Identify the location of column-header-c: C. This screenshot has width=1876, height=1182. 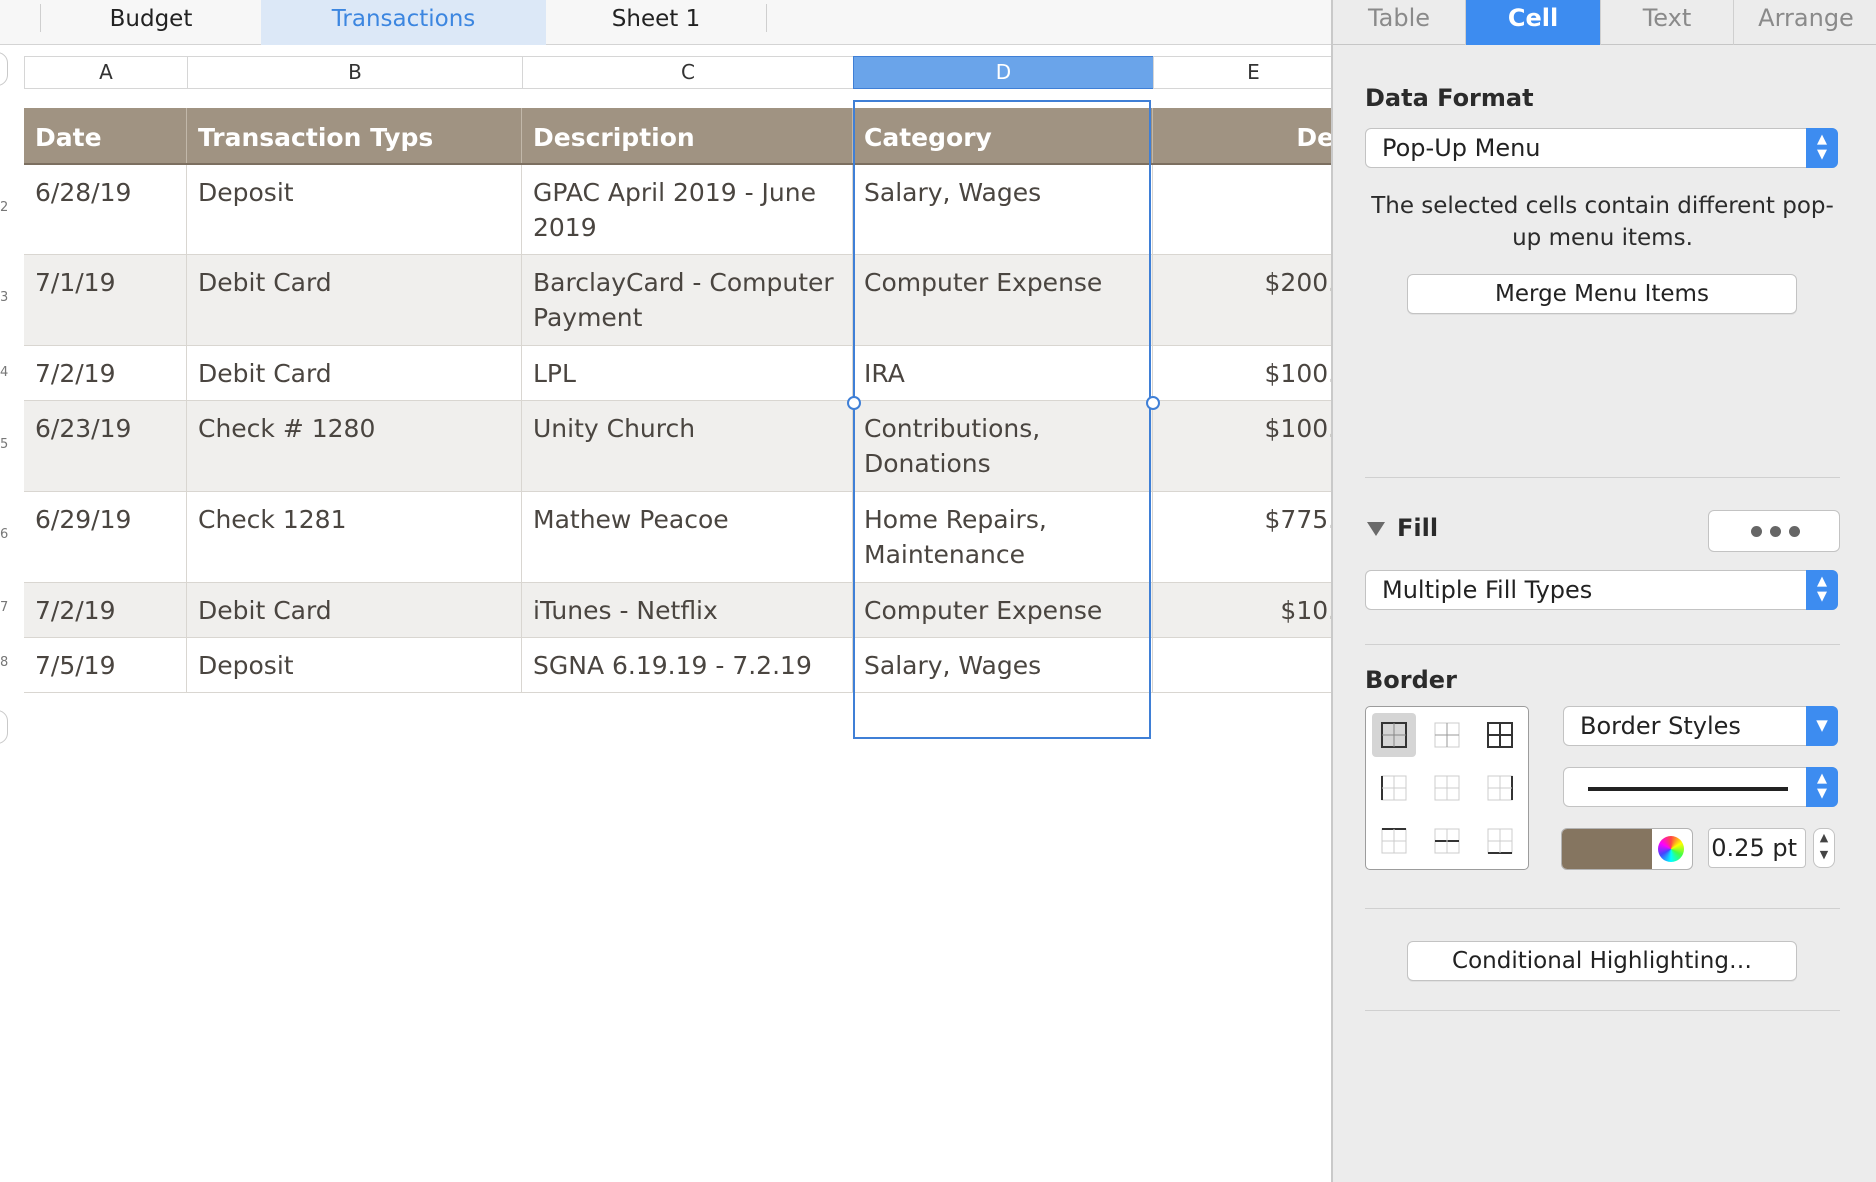
(687, 72).